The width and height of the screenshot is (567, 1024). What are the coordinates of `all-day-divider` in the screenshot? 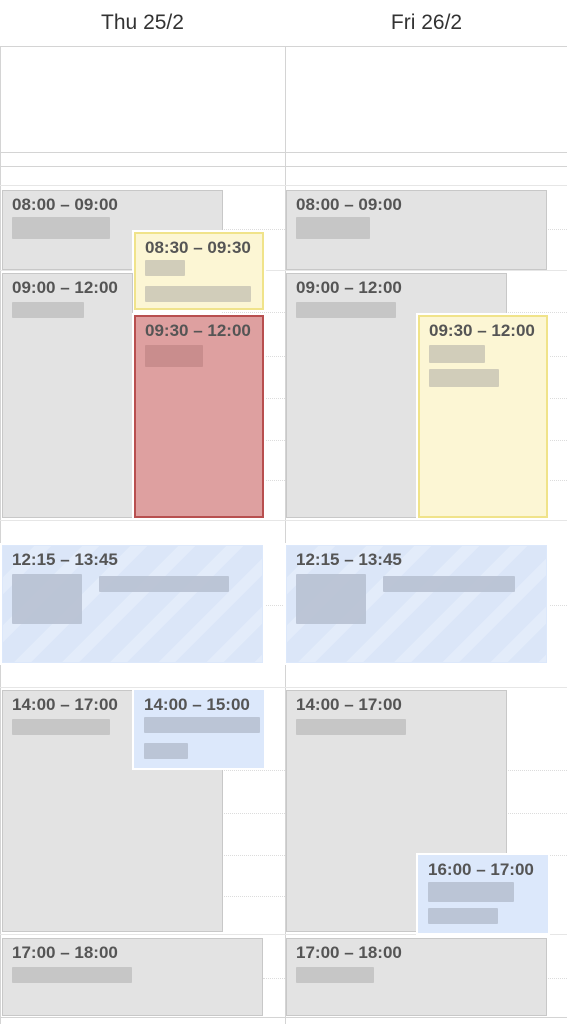 It's located at (283, 152).